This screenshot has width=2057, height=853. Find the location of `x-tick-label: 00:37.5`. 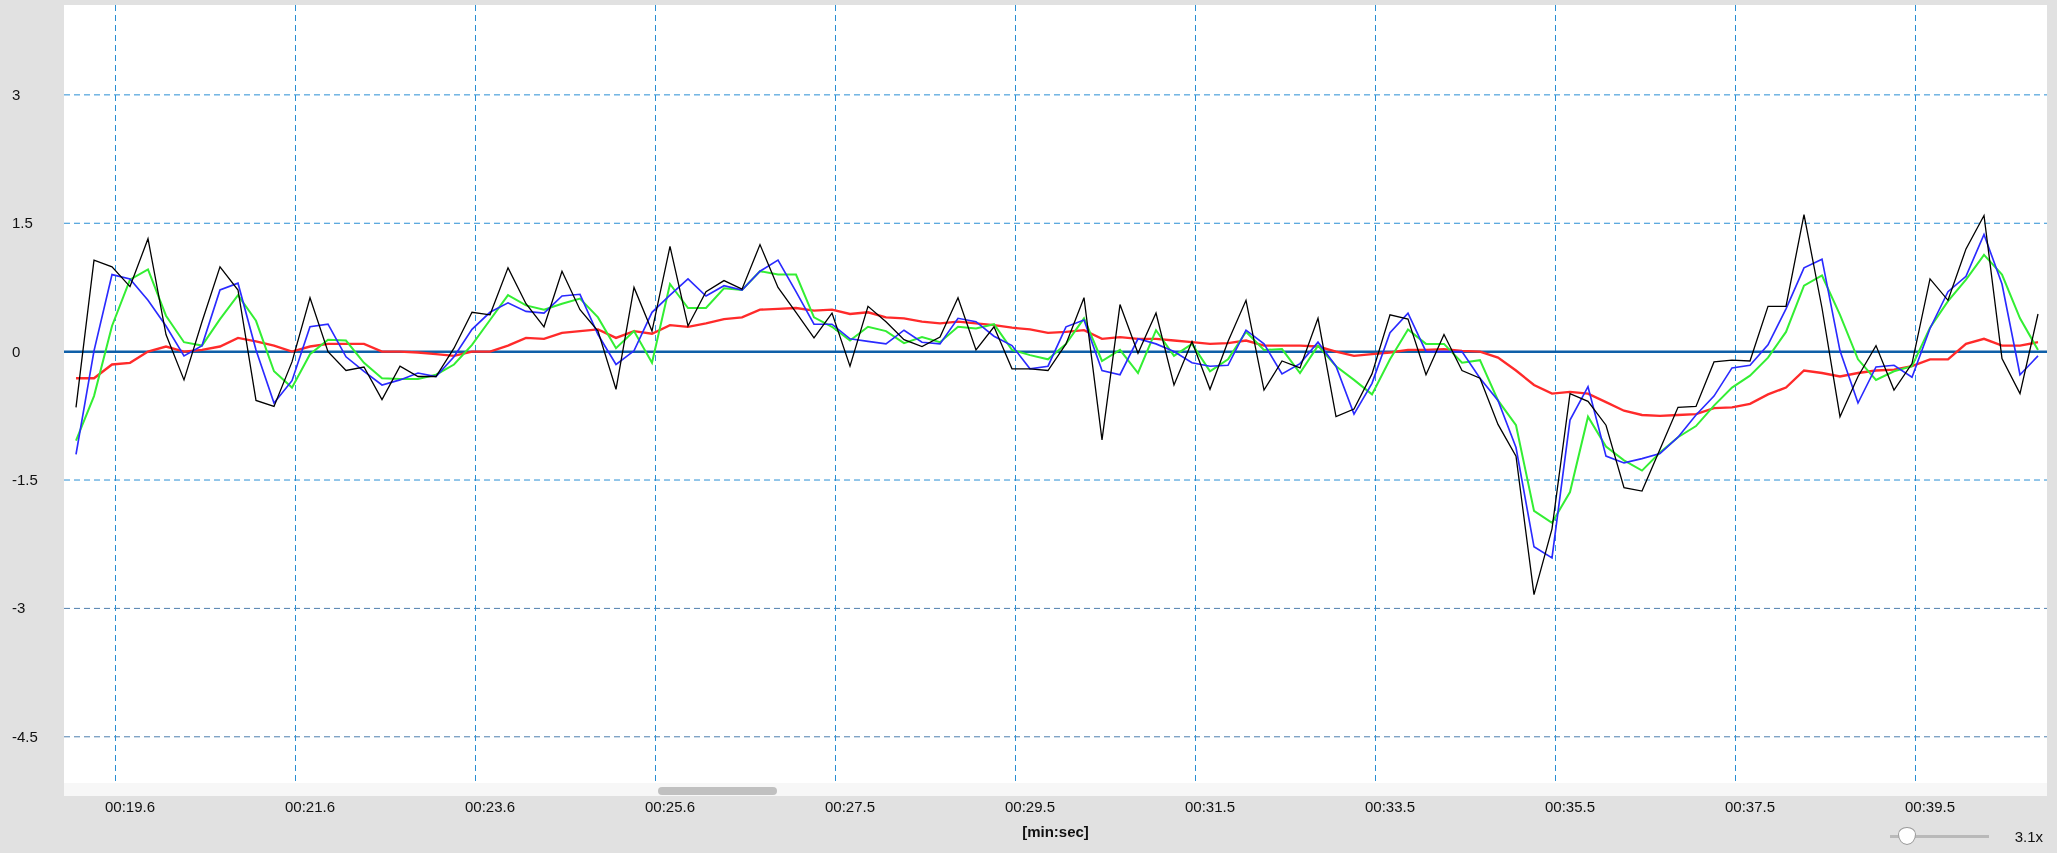

x-tick-label: 00:37.5 is located at coordinates (1750, 806).